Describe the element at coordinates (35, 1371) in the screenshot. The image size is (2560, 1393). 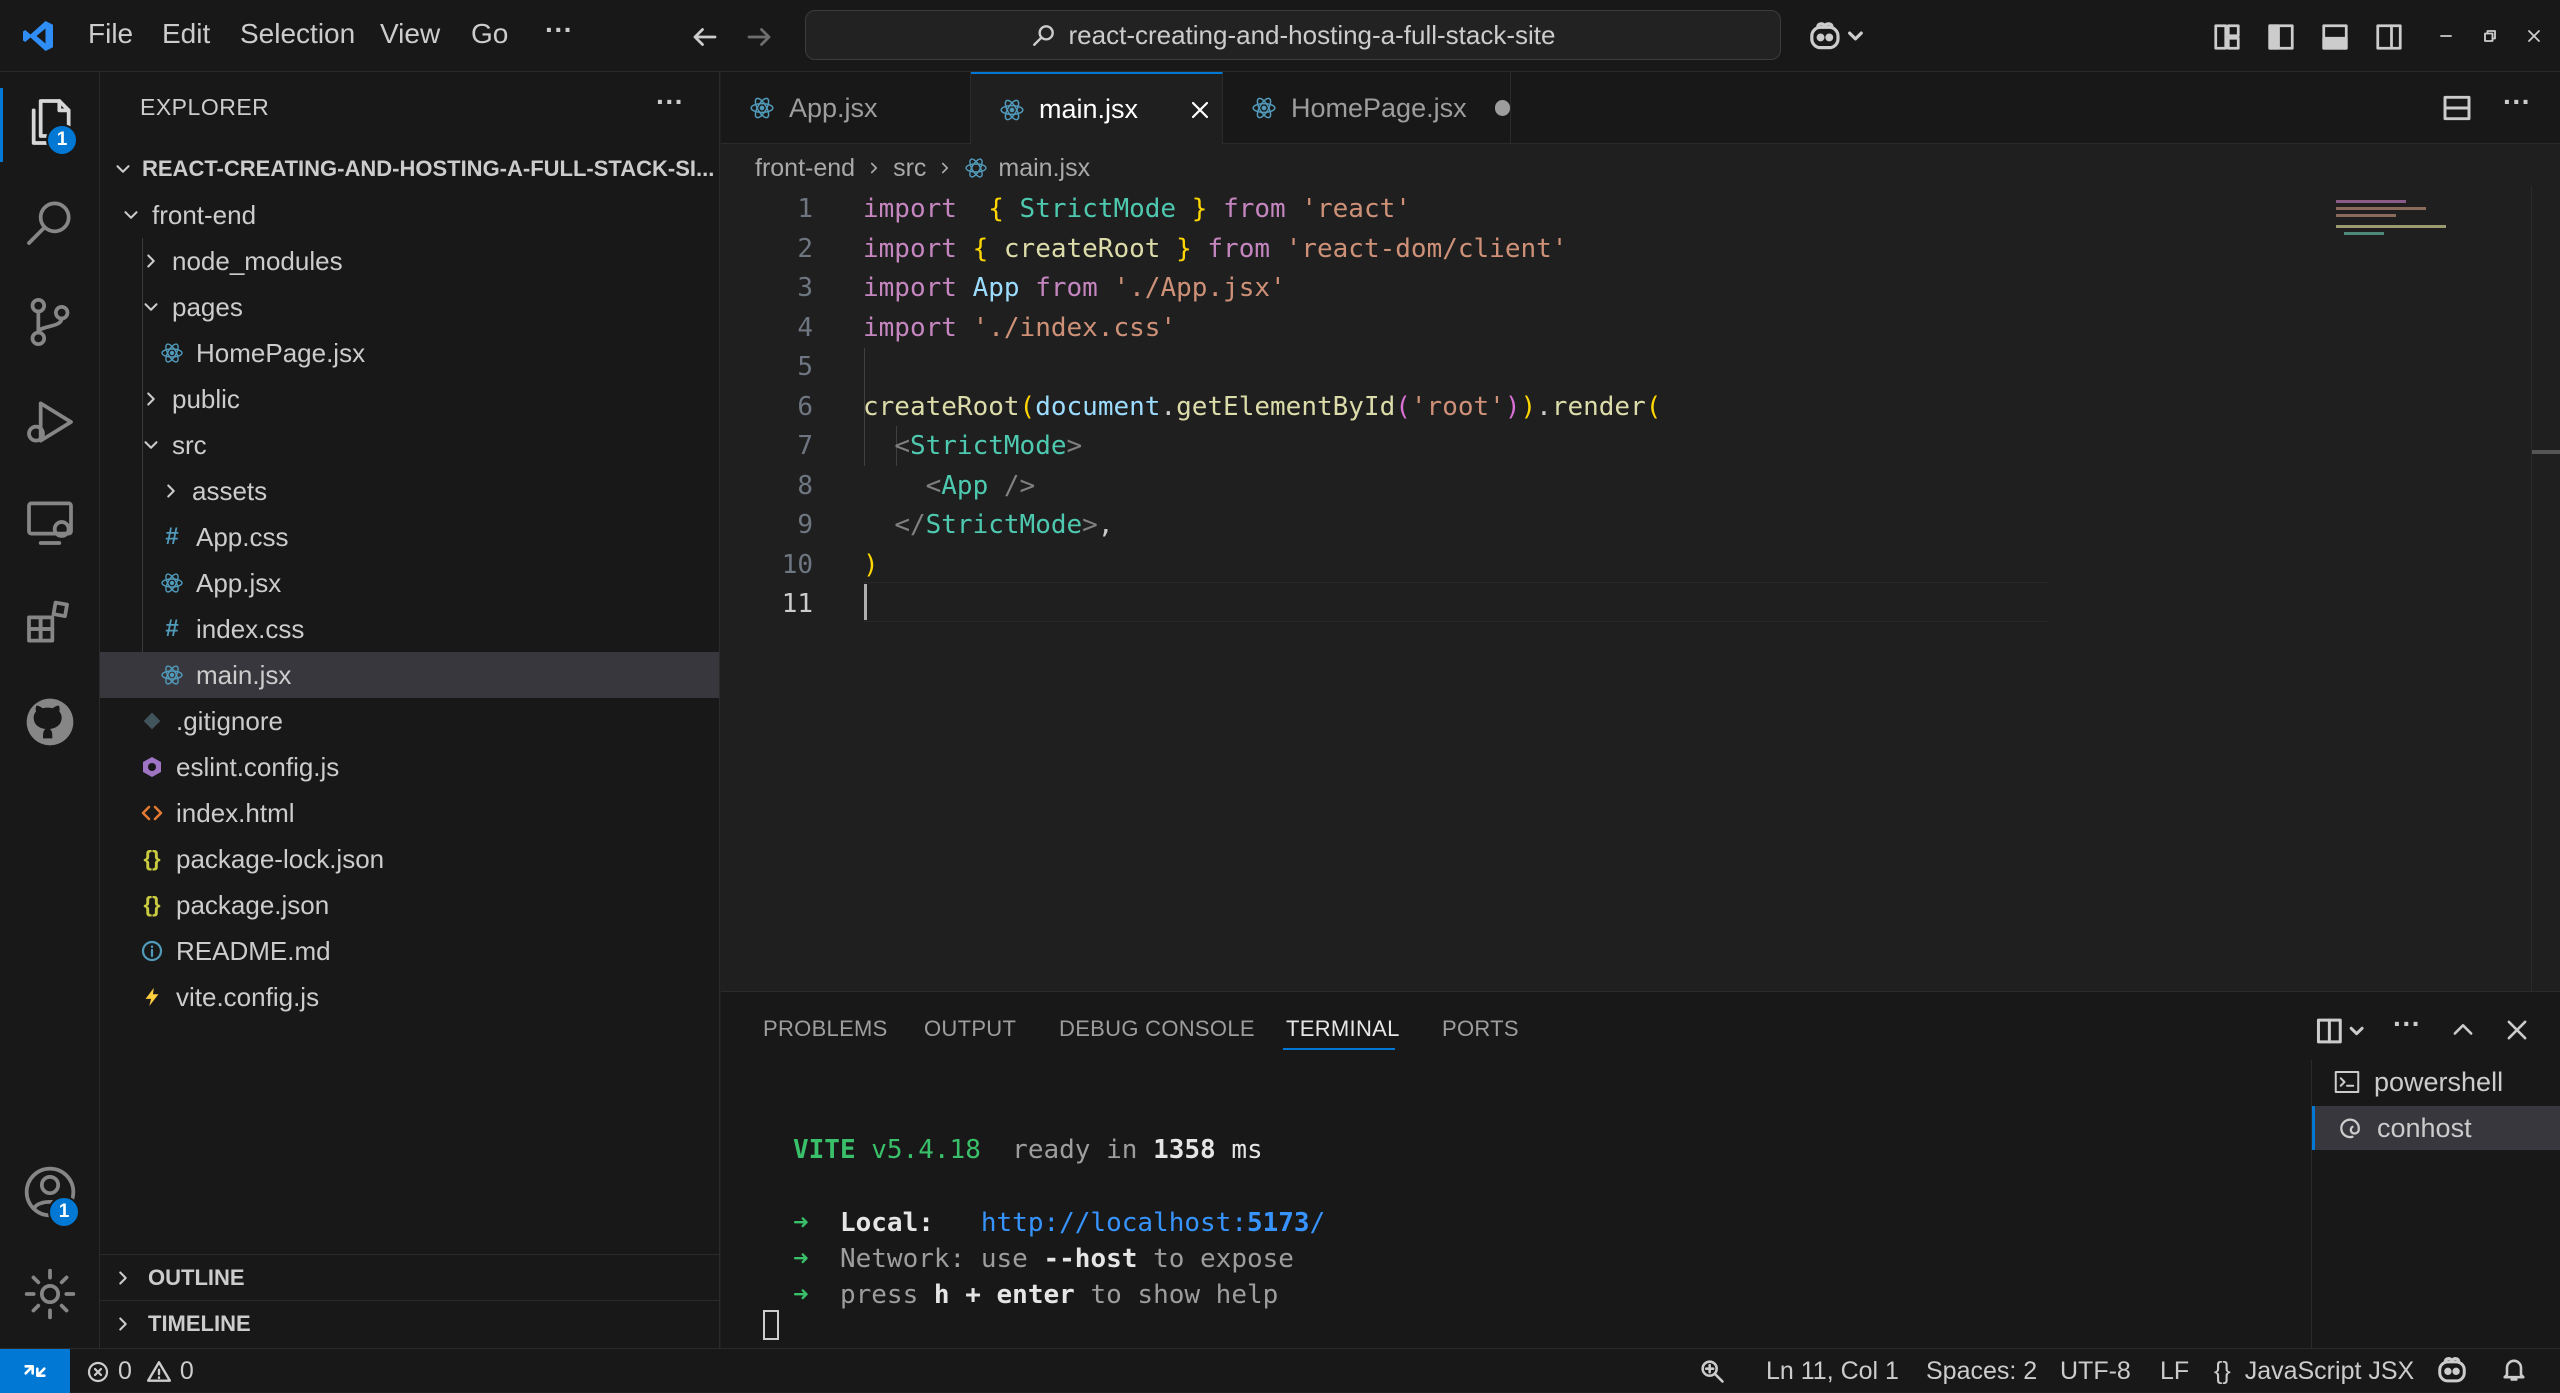
I see `remote-indicator` at that location.